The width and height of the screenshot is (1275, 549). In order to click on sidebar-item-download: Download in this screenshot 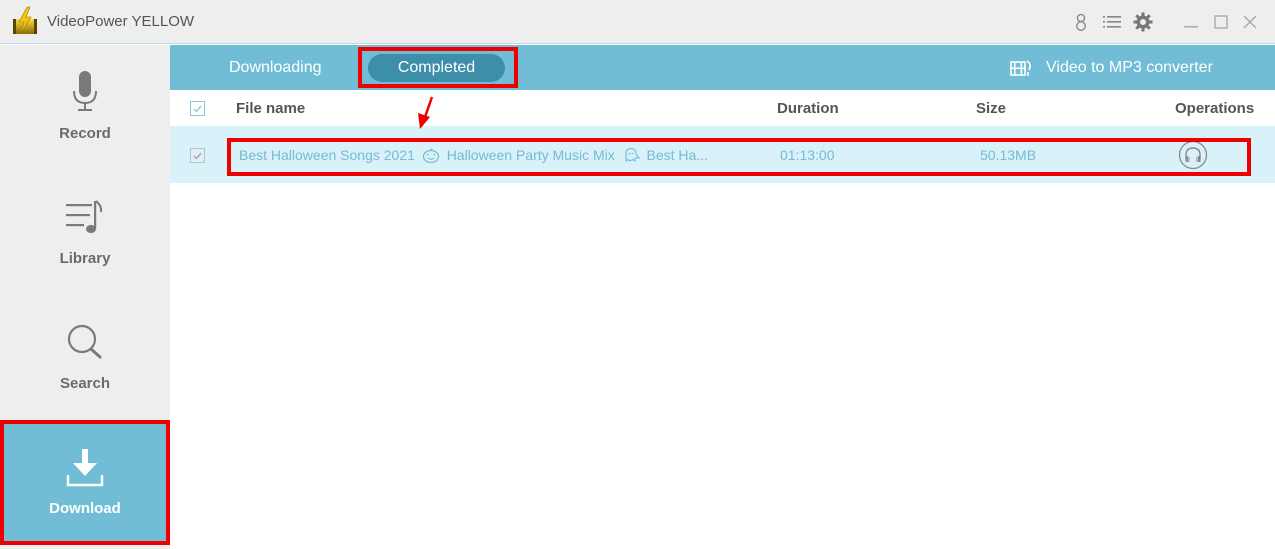, I will do `click(85, 482)`.